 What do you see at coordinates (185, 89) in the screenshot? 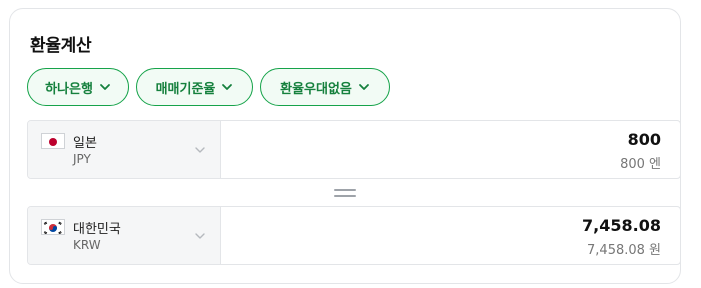
I see `rate-type-select-label: 매매기준율` at bounding box center [185, 89].